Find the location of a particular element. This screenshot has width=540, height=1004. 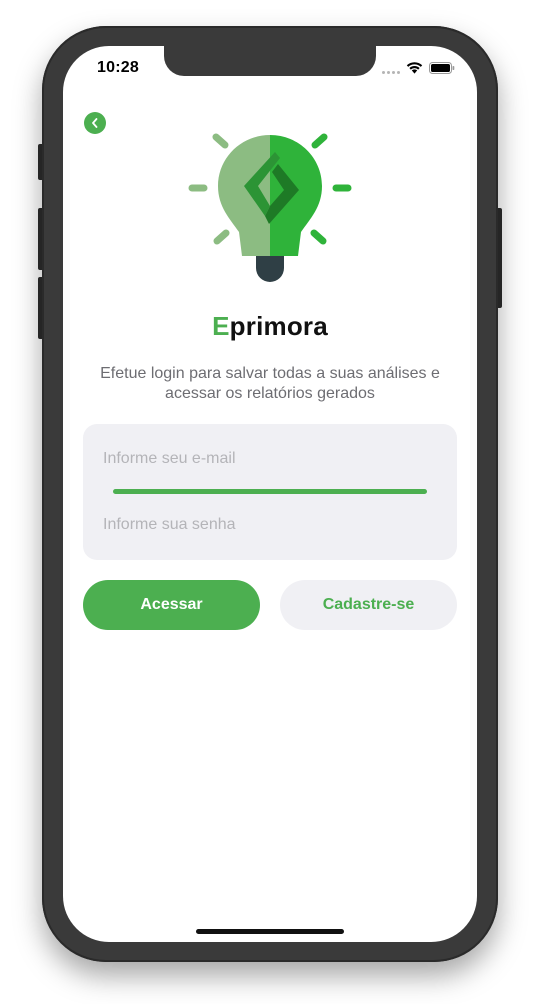

signup-button: Cadastre-se is located at coordinates (368, 605).